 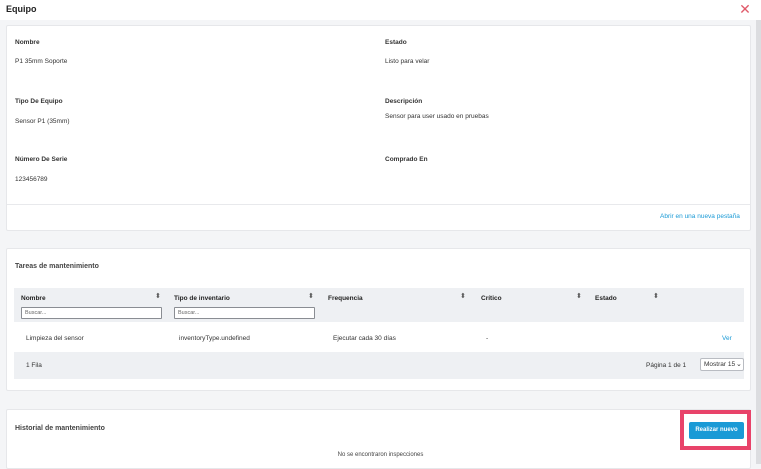 I want to click on nombre-label: Nombre, so click(x=27, y=42).